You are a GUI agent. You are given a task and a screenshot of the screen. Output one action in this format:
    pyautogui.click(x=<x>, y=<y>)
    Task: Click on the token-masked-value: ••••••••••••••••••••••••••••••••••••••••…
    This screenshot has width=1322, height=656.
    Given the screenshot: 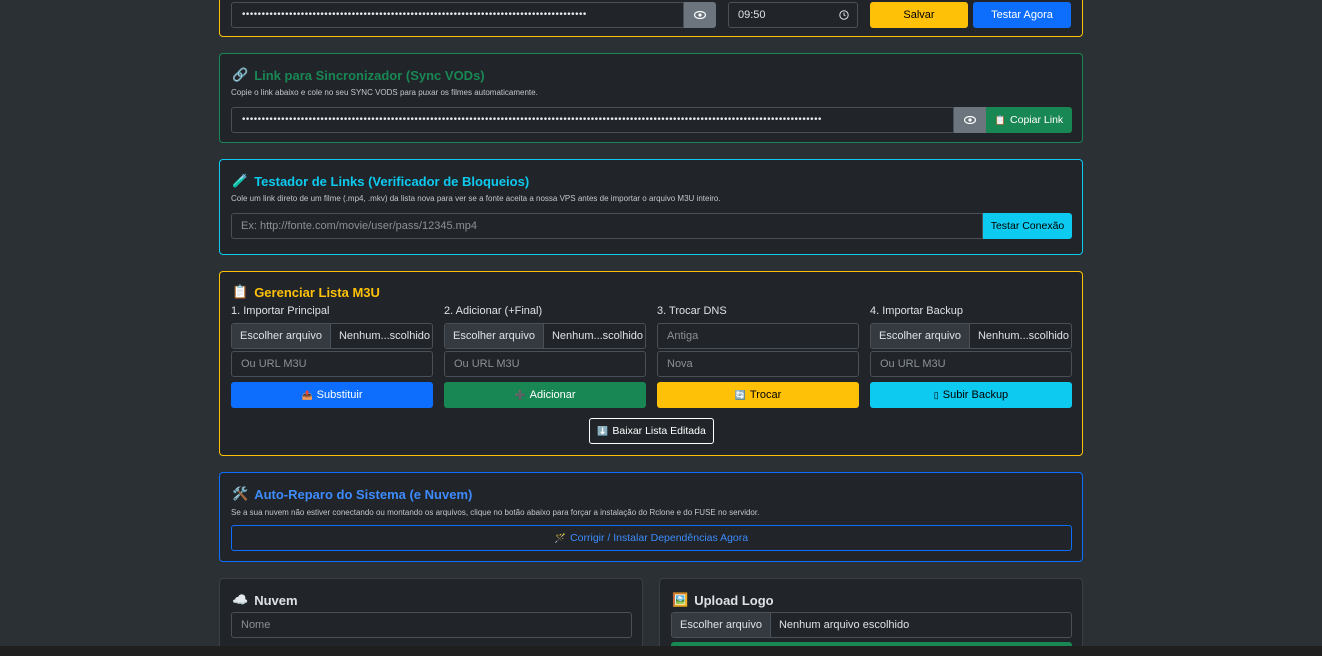 What is the action you would take?
    pyautogui.click(x=413, y=15)
    